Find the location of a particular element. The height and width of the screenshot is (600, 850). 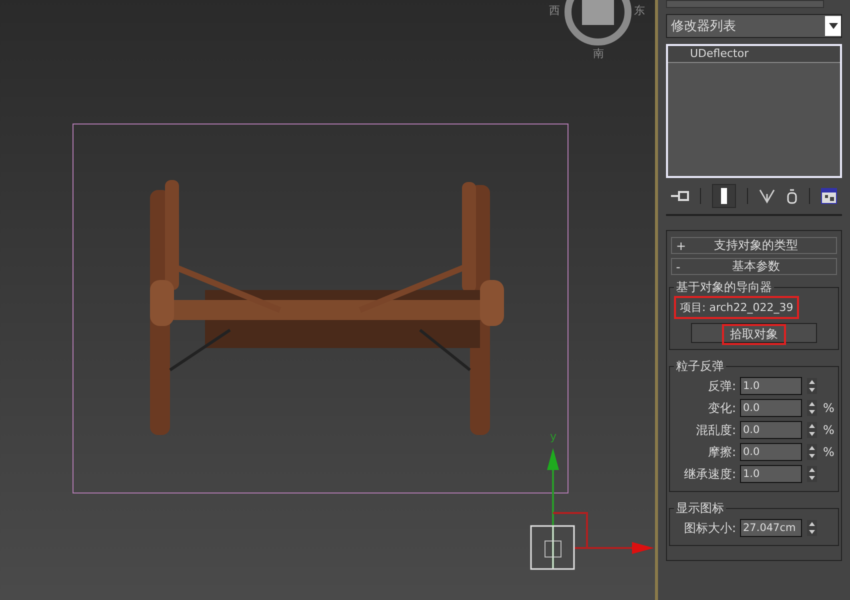

field-label: 变化: is located at coordinates (721, 408).